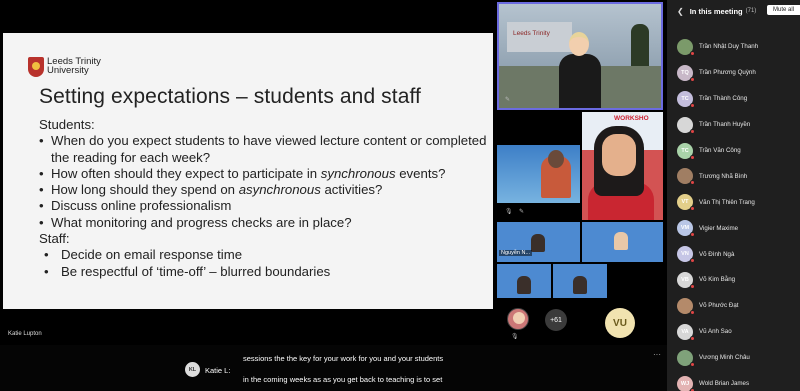 The height and width of the screenshot is (391, 800). What do you see at coordinates (580, 81) in the screenshot?
I see `figure-body` at bounding box center [580, 81].